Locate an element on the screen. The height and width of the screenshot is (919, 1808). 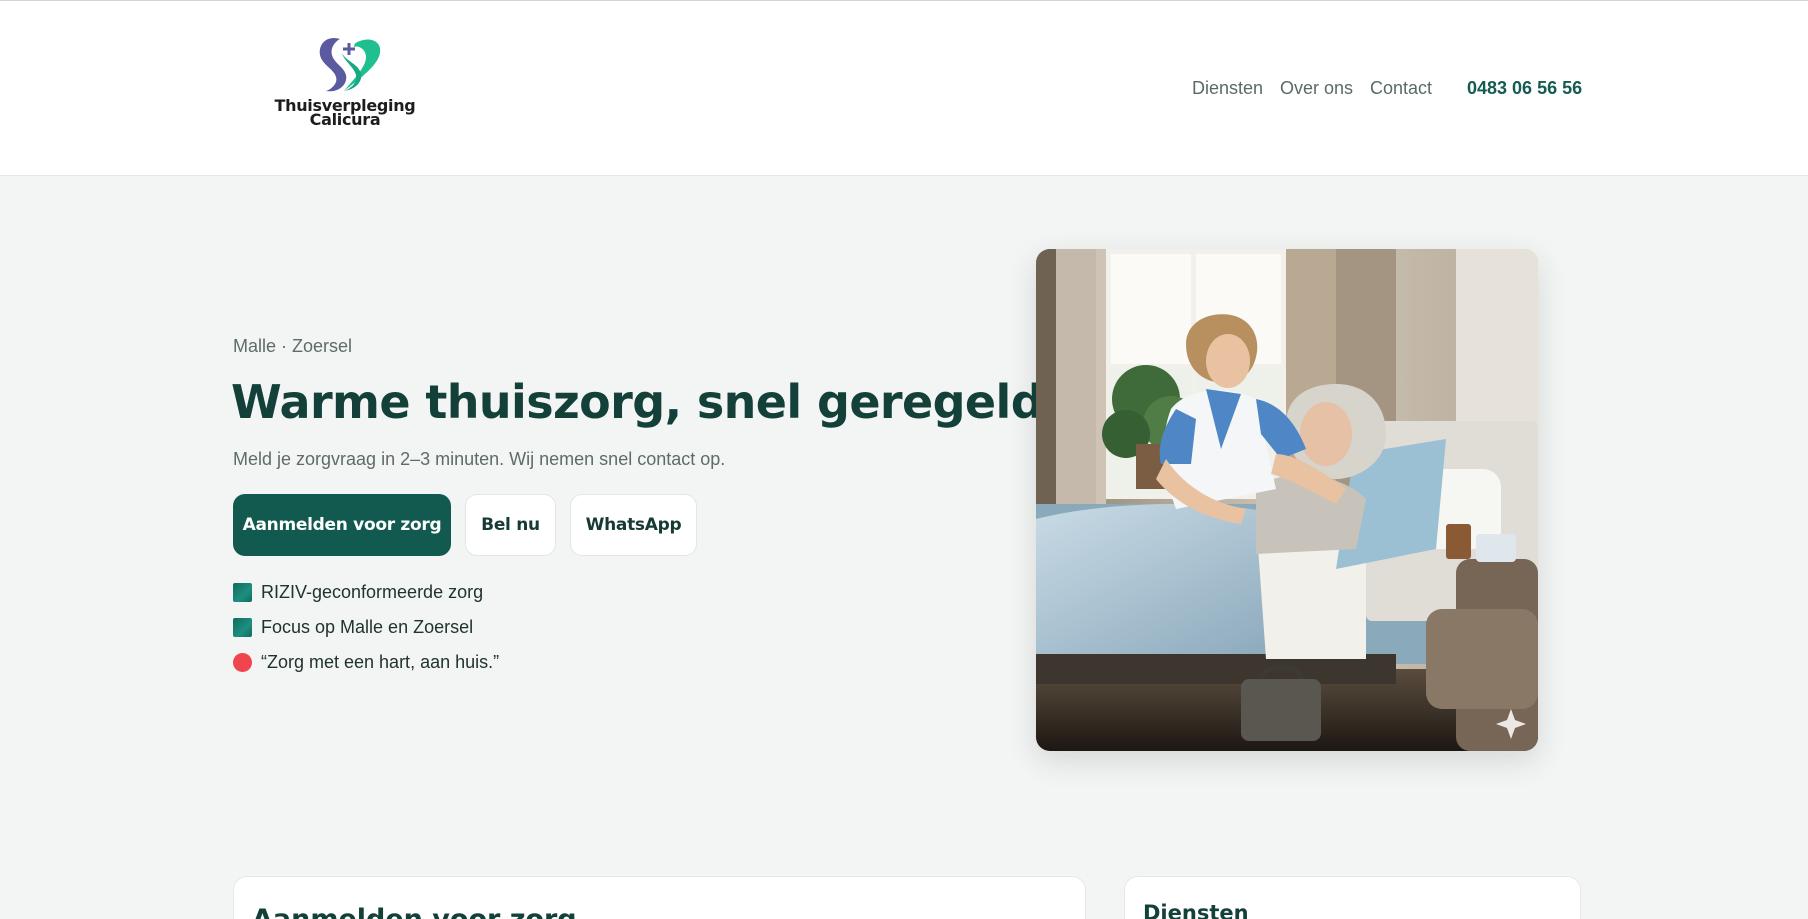
nav-phone-link: 0483 06 56 56 is located at coordinates (1524, 88).